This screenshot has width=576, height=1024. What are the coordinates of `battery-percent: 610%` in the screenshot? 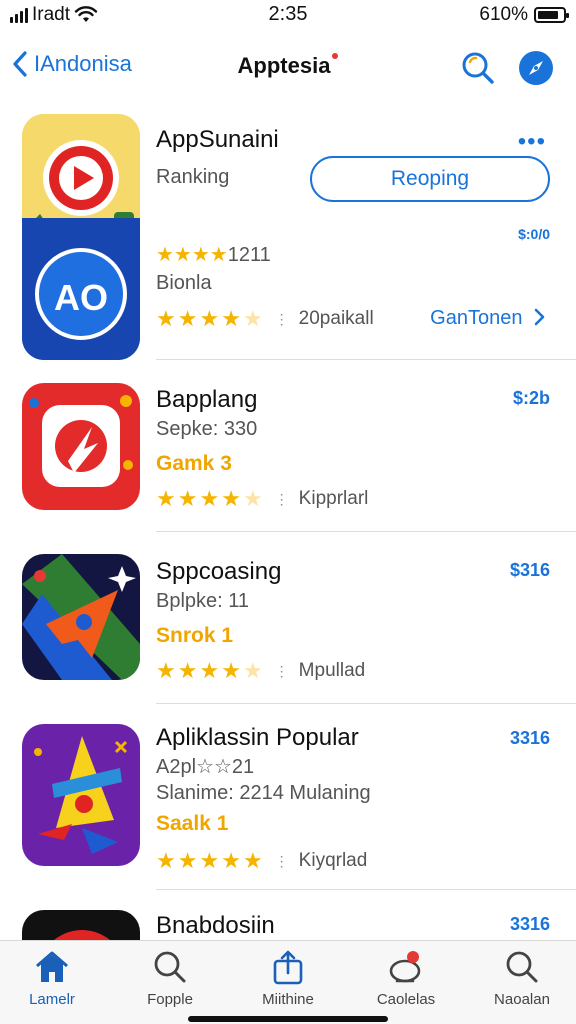 It's located at (503, 14).